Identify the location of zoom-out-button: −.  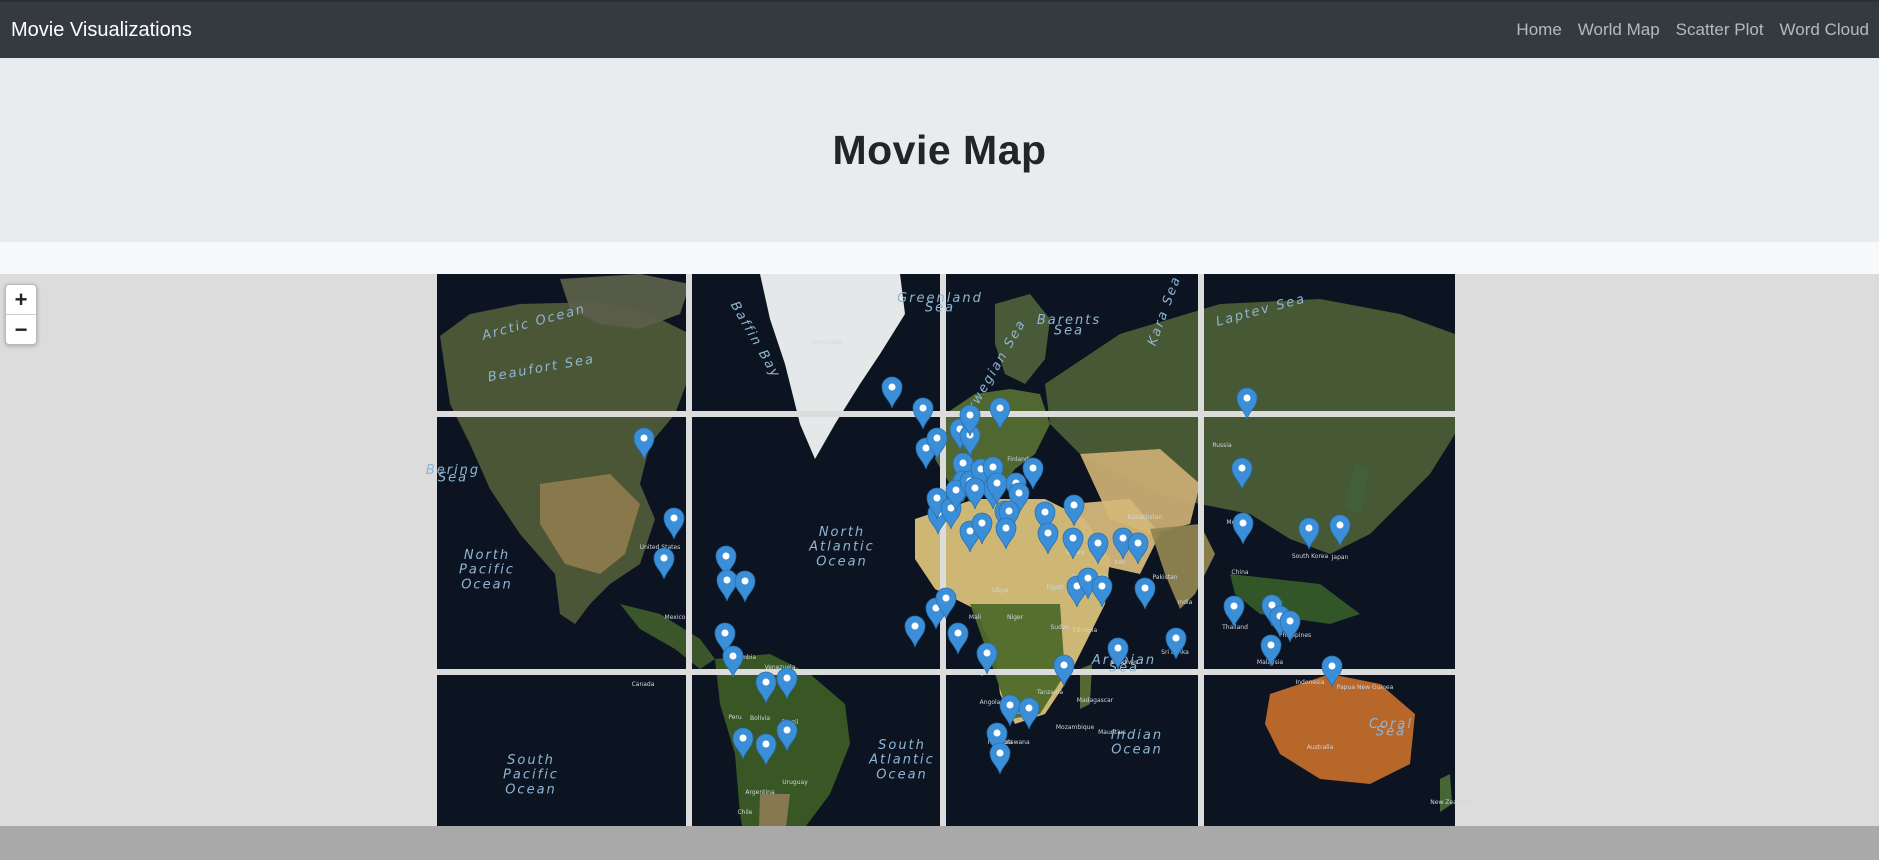
(21, 329).